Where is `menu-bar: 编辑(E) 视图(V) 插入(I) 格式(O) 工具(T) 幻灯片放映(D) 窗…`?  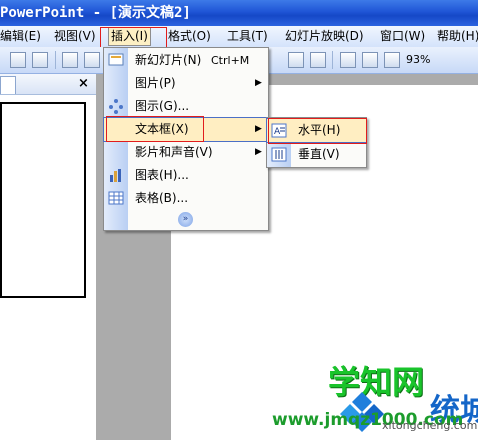 menu-bar: 编辑(E) 视图(V) 插入(I) 格式(O) 工具(T) 幻灯片放映(D) 窗… is located at coordinates (239, 37).